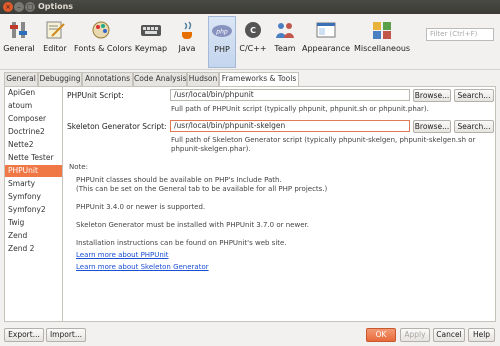 The height and width of the screenshot is (346, 500). I want to click on list-item: Symfony, so click(33, 197).